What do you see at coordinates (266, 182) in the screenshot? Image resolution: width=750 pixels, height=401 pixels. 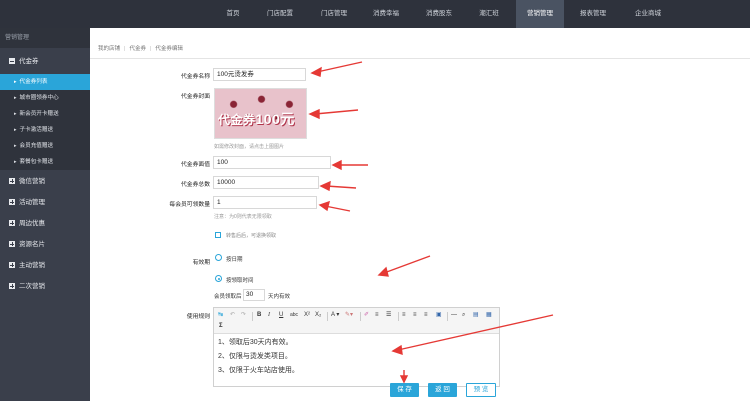 I see `voucher-total-input: 10000` at bounding box center [266, 182].